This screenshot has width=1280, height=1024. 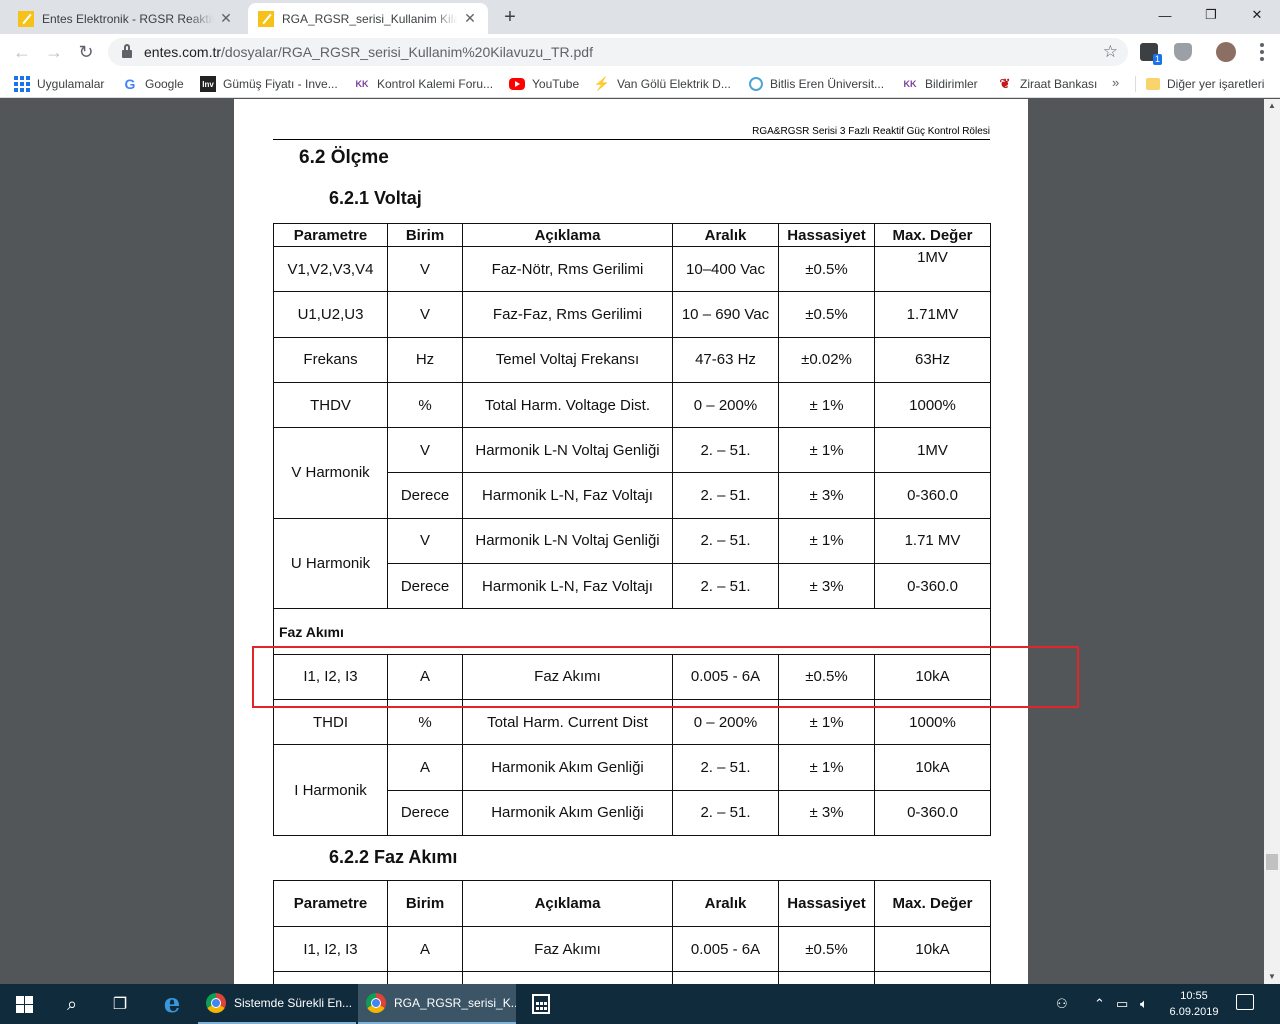 I want to click on minimize-button: —, so click(x=1165, y=15).